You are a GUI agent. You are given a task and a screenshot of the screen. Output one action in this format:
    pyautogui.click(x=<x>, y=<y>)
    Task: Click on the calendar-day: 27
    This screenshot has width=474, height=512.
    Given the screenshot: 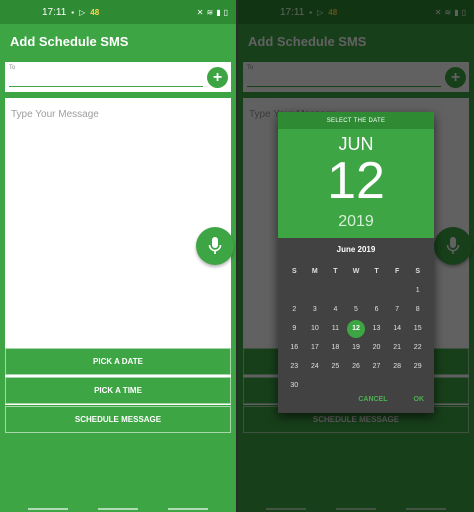 What is the action you would take?
    pyautogui.click(x=376, y=366)
    